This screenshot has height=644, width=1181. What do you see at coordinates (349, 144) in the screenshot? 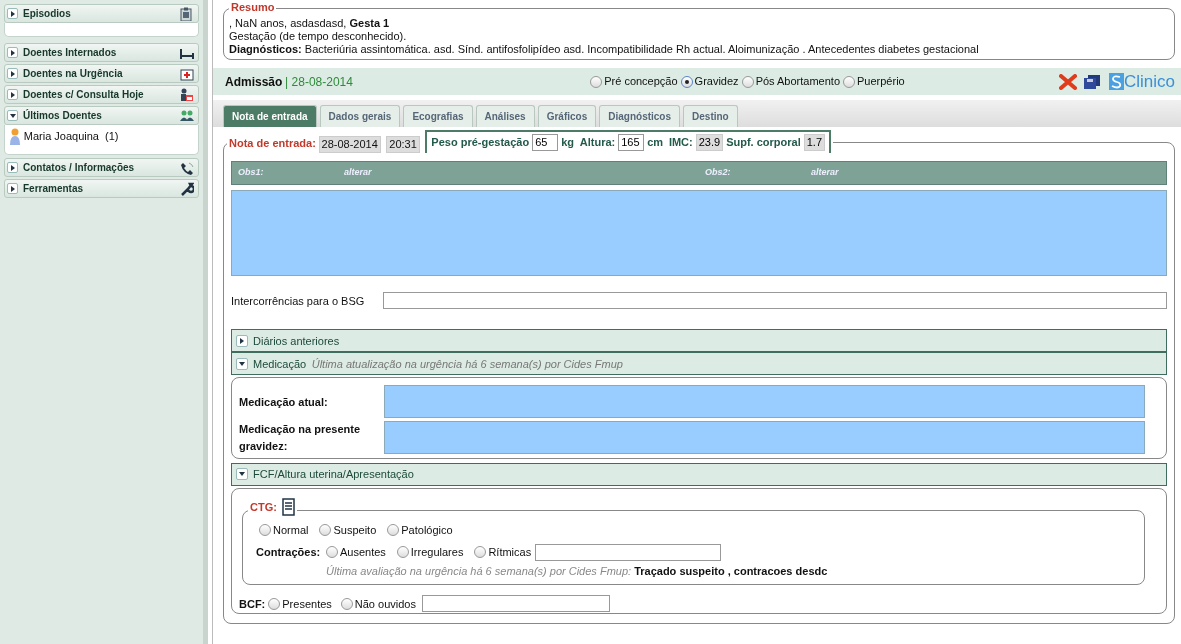
I see `date-field: 28-08-2014` at bounding box center [349, 144].